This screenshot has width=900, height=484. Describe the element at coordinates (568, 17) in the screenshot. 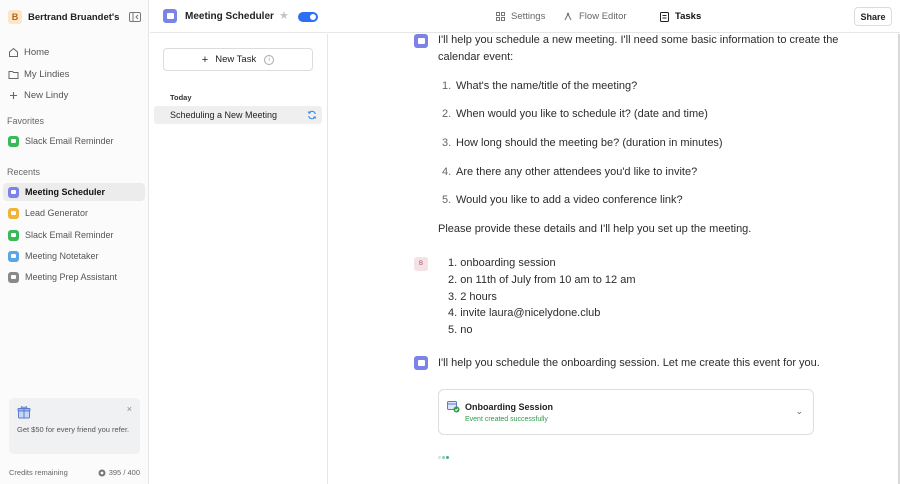

I see `flow-icon` at that location.